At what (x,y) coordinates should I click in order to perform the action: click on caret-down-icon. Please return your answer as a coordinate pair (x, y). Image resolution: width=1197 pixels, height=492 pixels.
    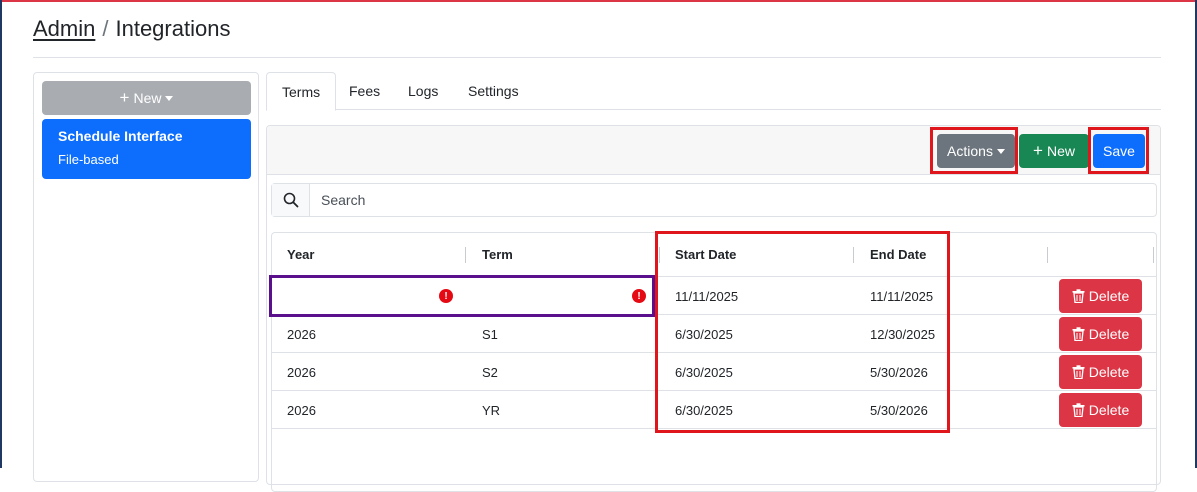
    Looking at the image, I should click on (169, 98).